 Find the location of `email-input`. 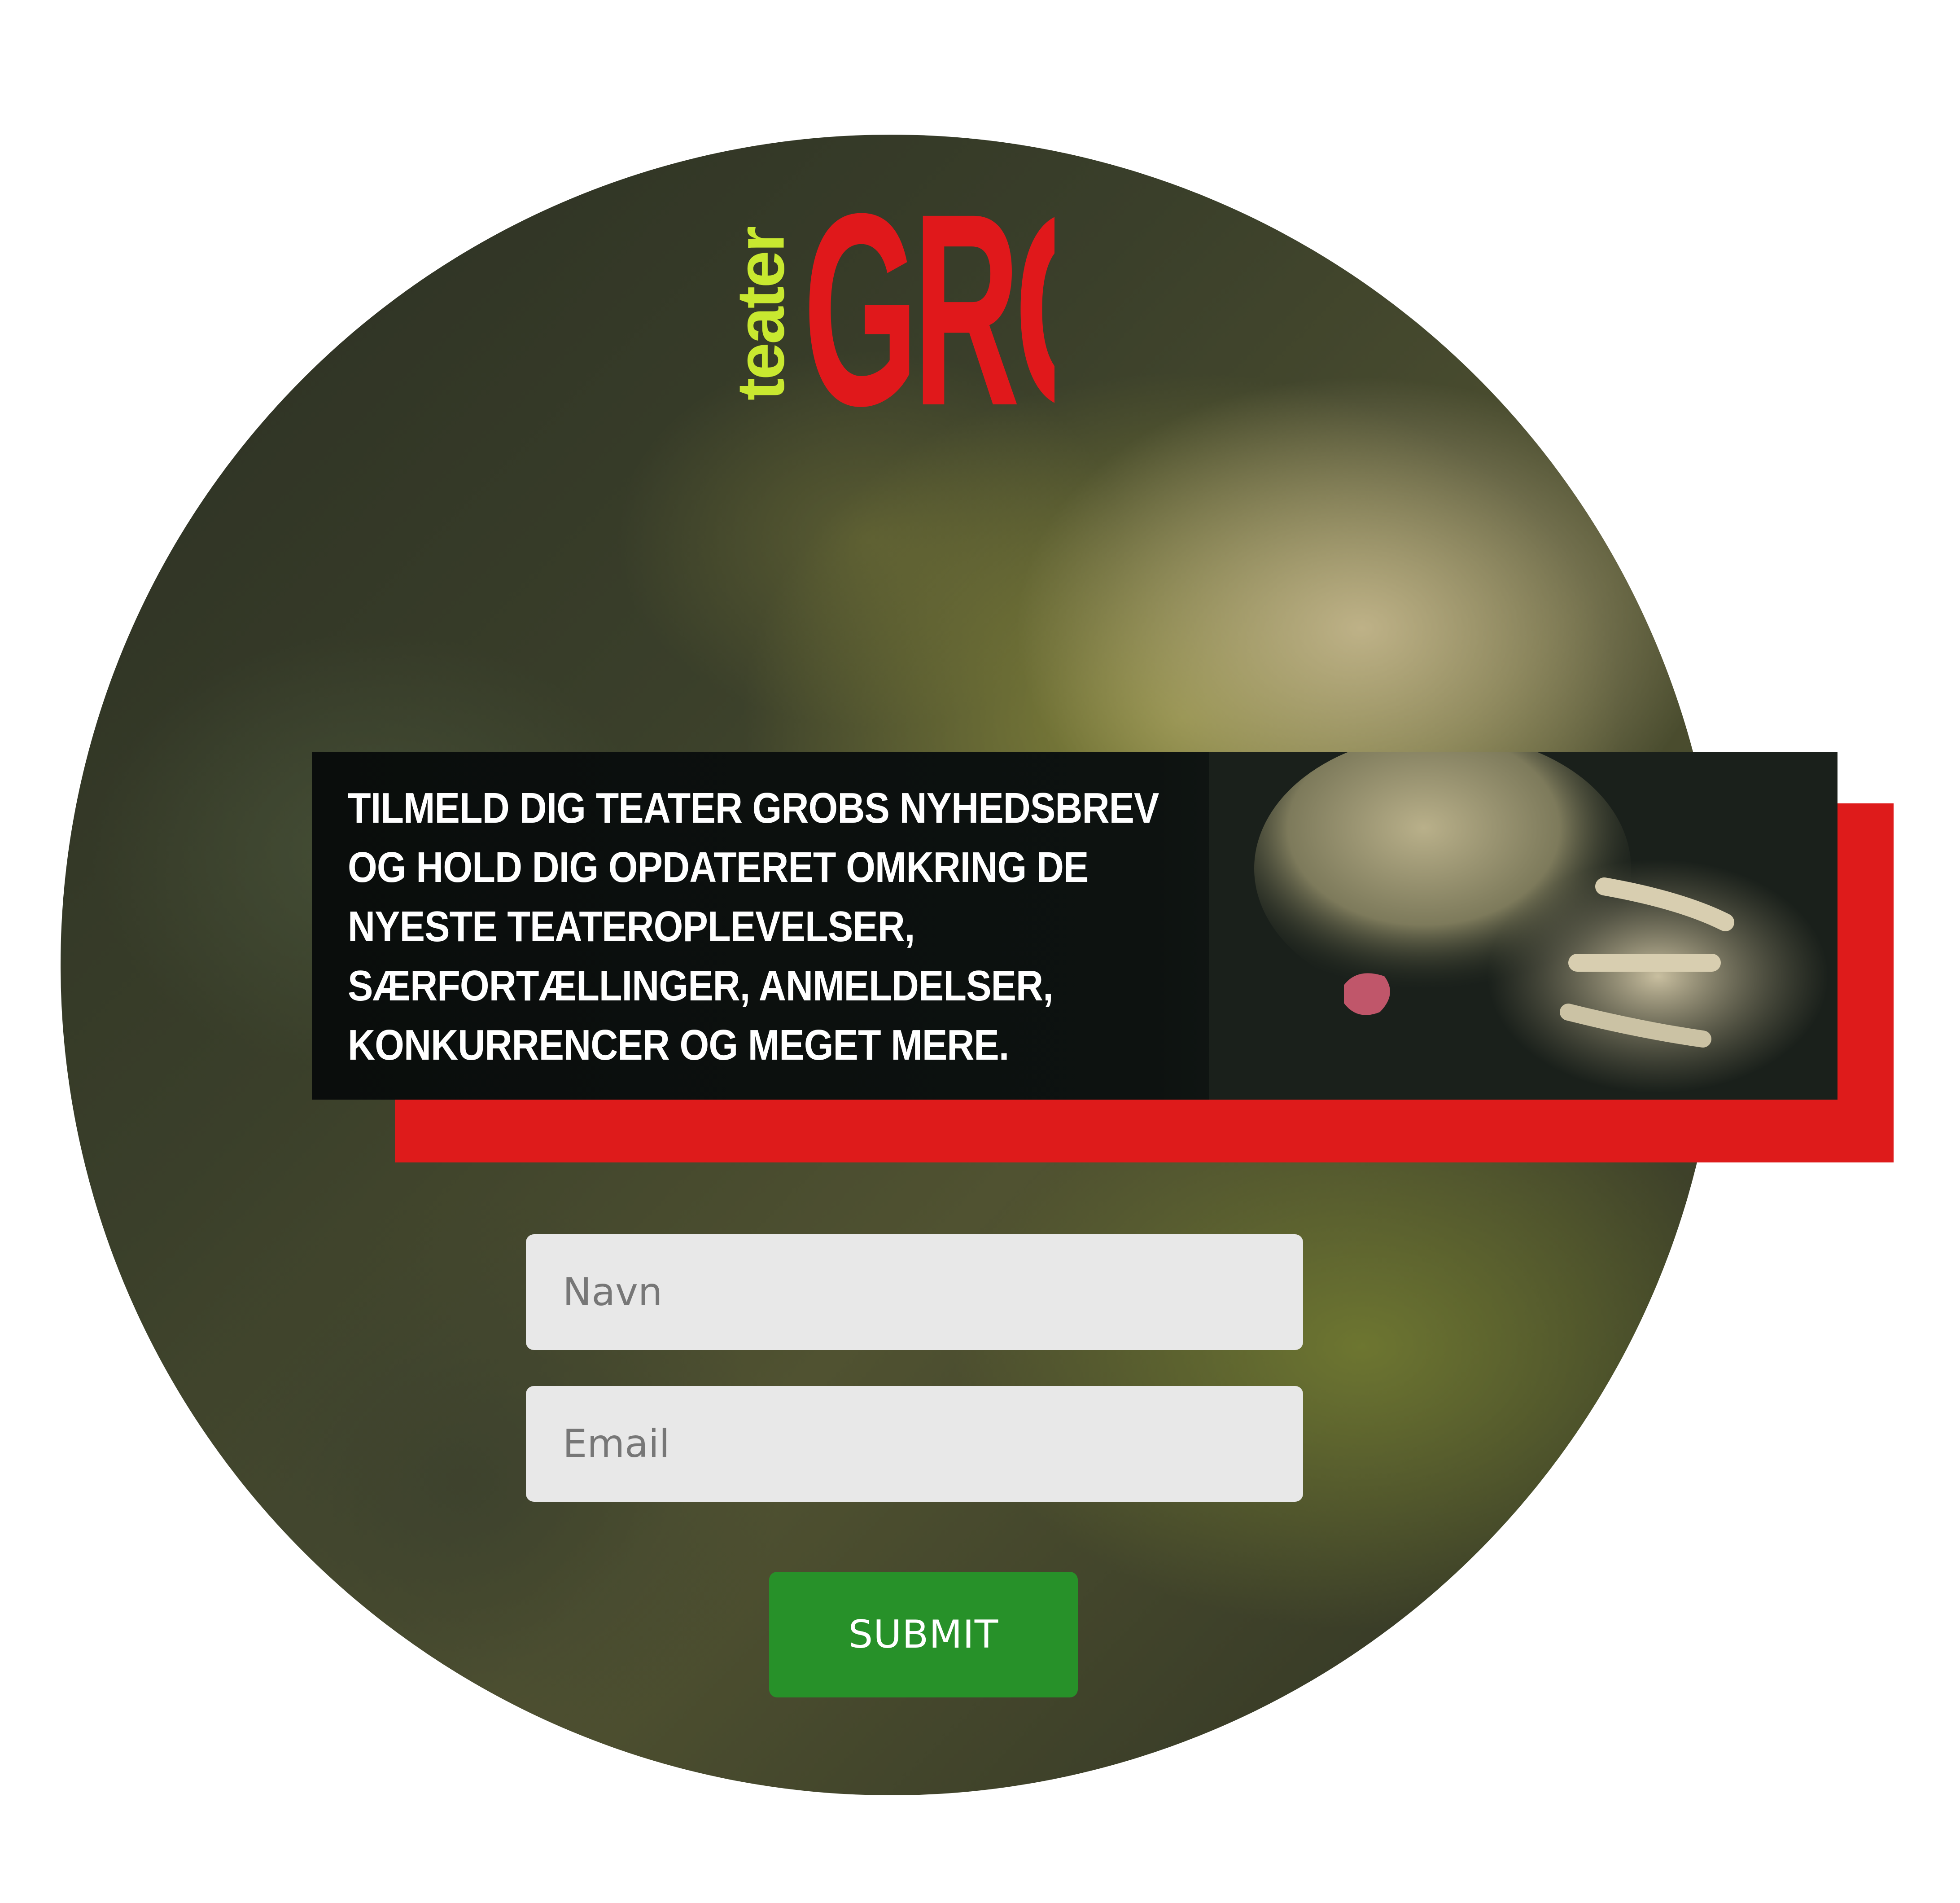

email-input is located at coordinates (914, 1444).